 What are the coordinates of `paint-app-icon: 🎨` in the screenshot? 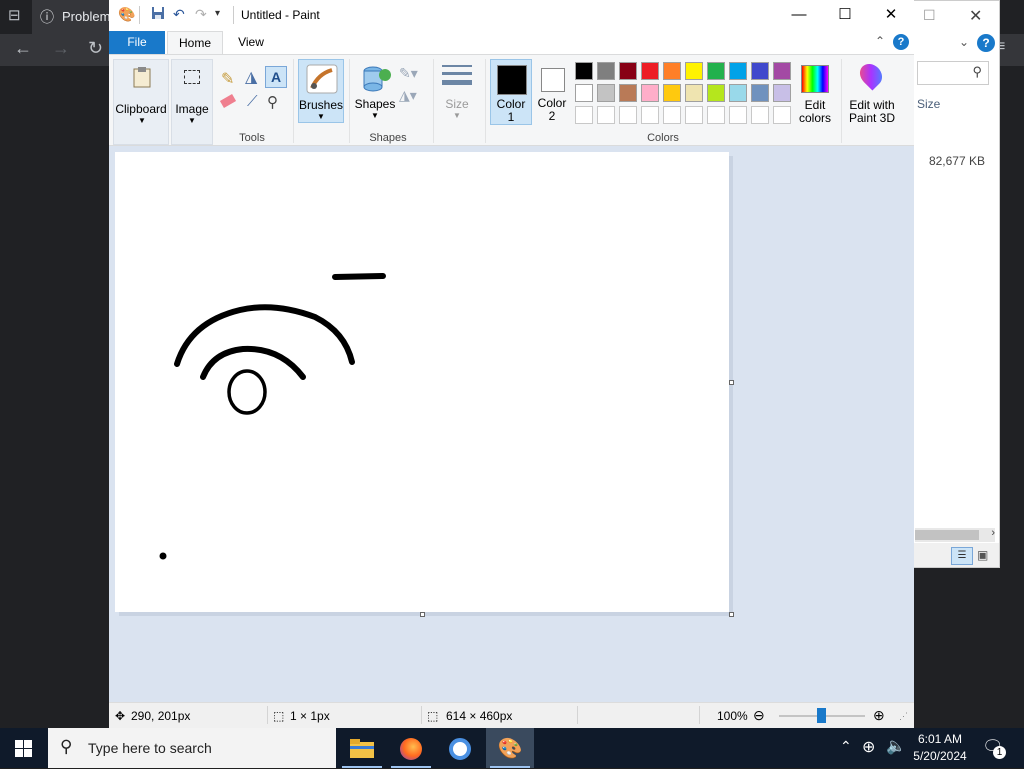 It's located at (126, 14).